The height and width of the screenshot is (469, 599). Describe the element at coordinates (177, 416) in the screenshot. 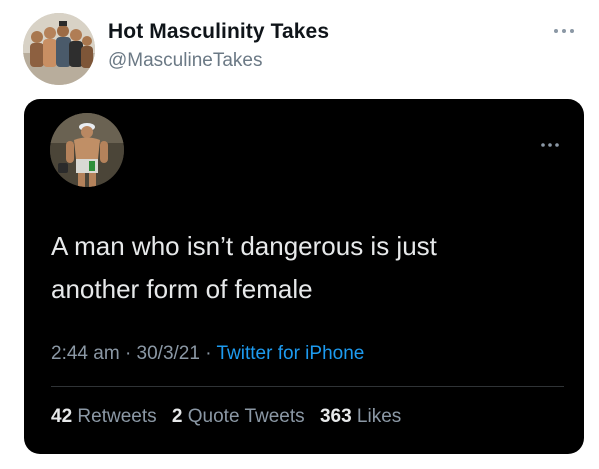

I see `quote-tweets-count: 2` at that location.